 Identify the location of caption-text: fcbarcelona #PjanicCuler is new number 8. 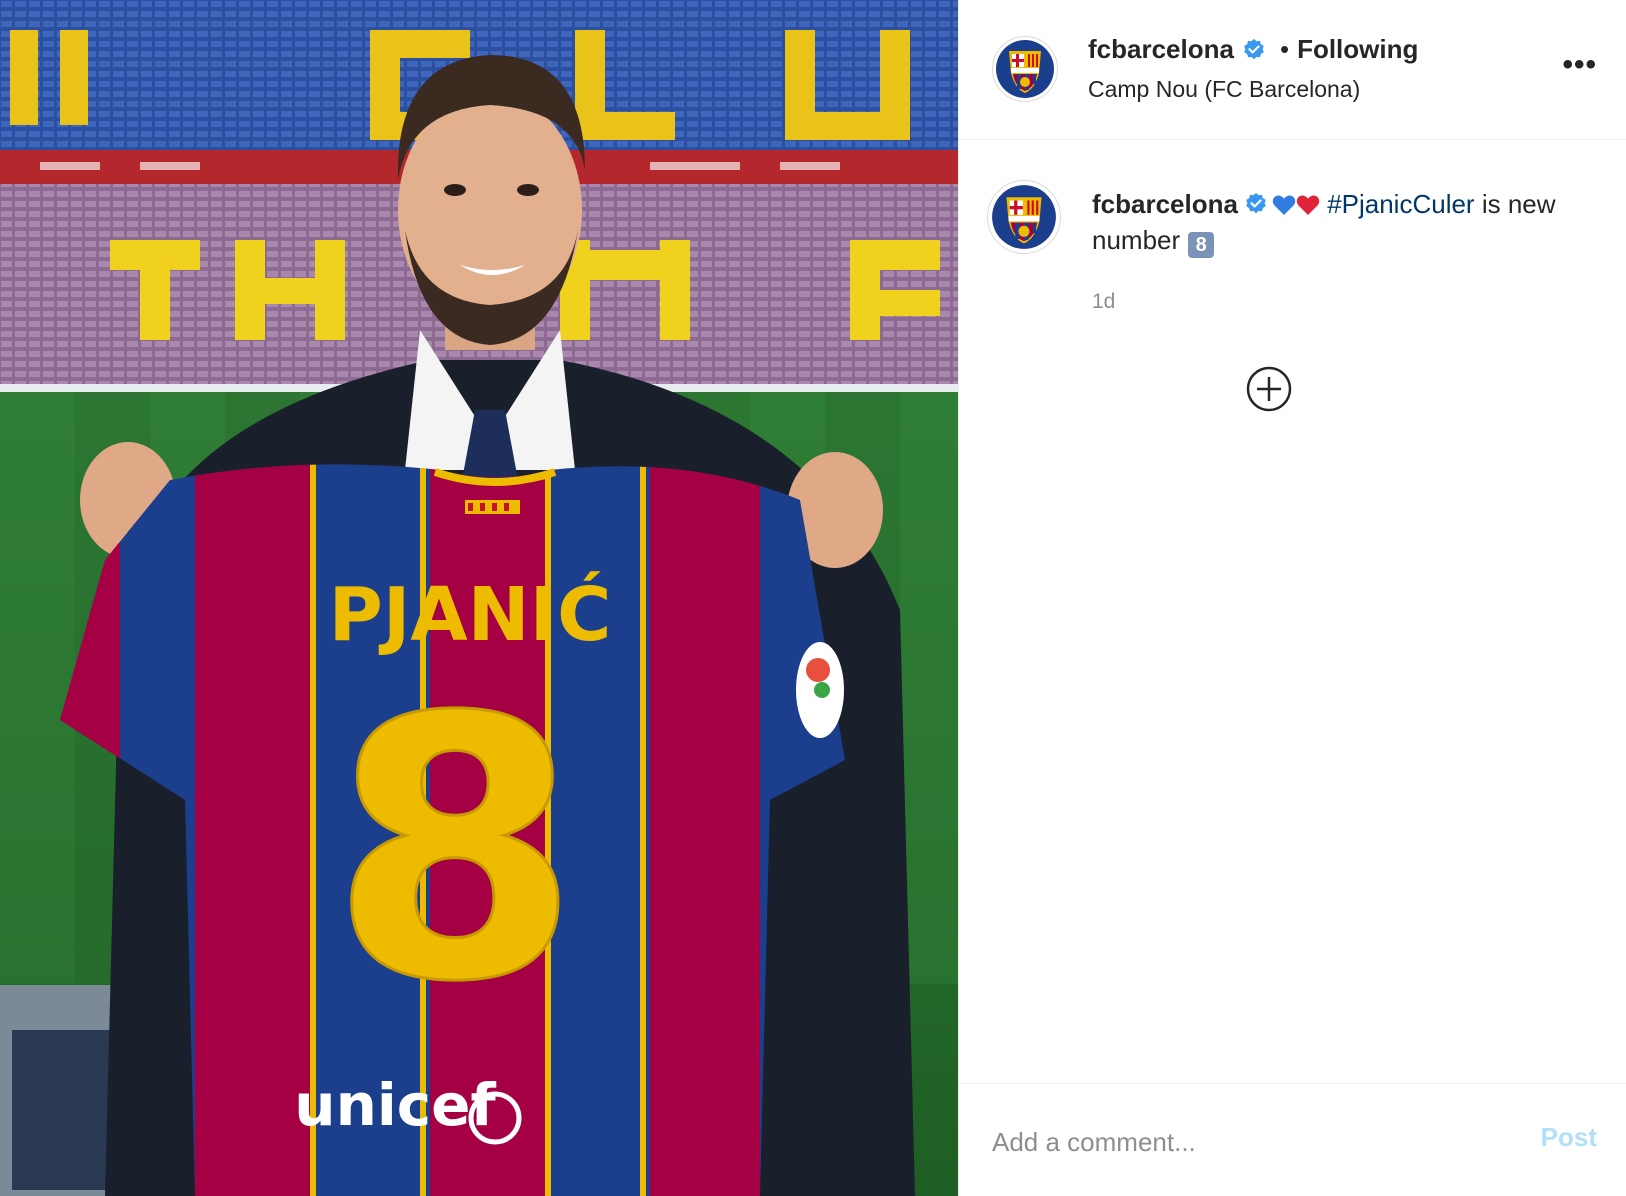
(1342, 222).